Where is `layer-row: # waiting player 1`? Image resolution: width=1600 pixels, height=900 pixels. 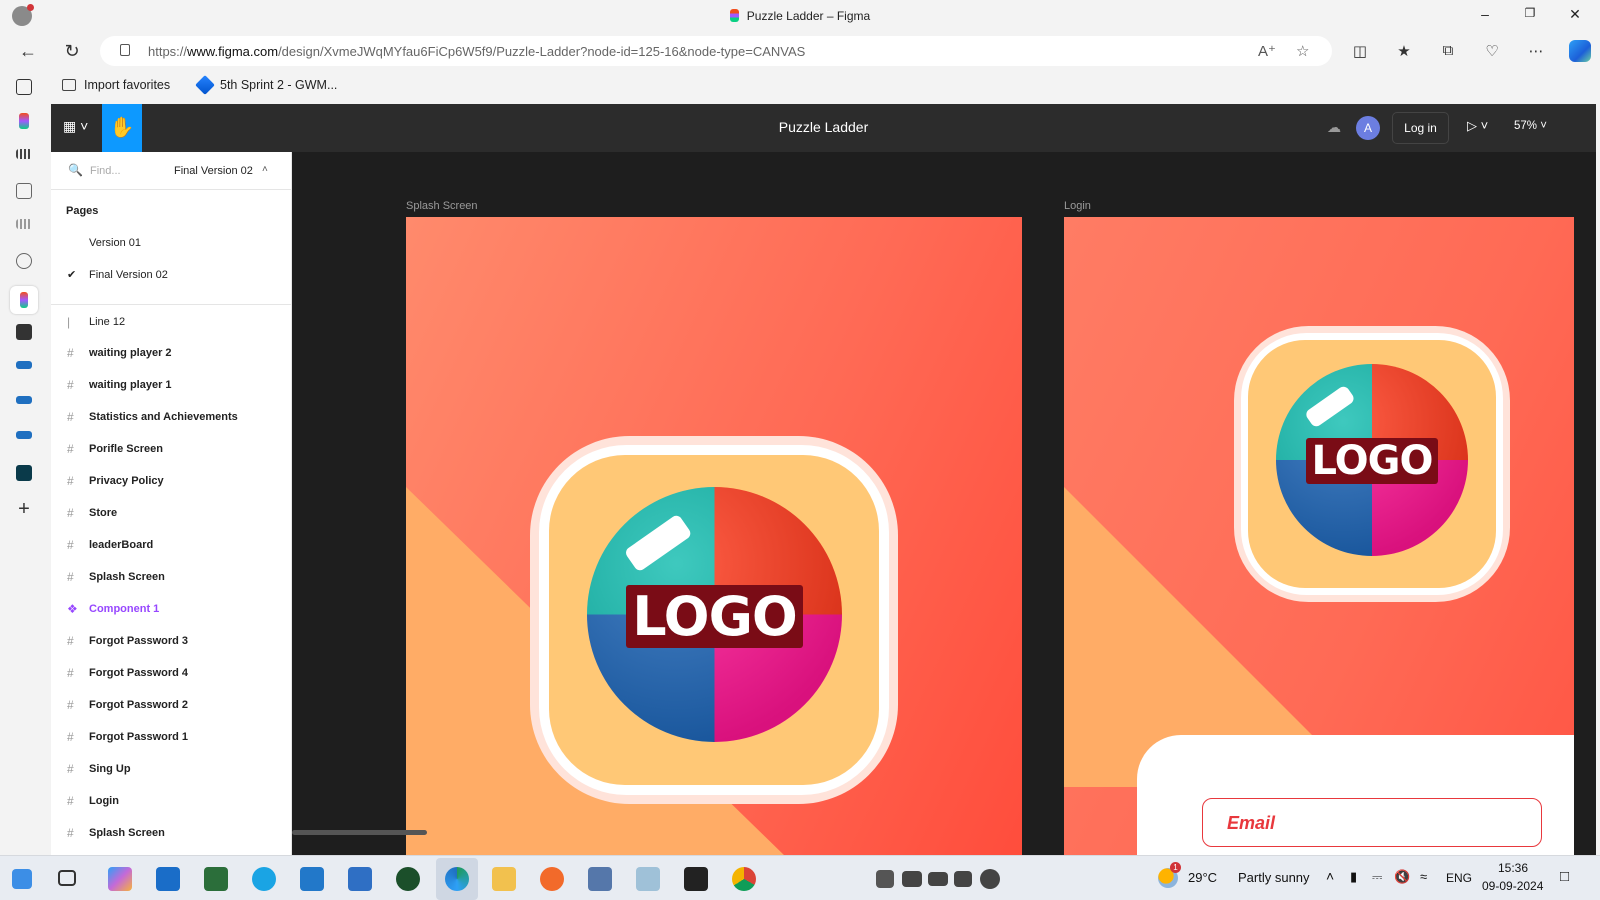
layer-row: # waiting player 1 is located at coordinates (171, 386).